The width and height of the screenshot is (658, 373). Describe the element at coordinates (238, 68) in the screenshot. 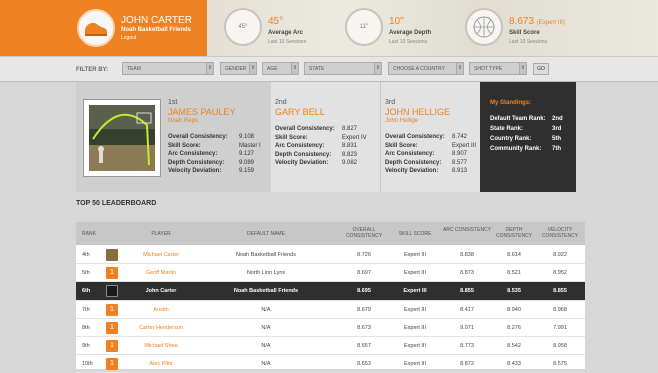

I see `gender-select: GENDER ⇕` at that location.